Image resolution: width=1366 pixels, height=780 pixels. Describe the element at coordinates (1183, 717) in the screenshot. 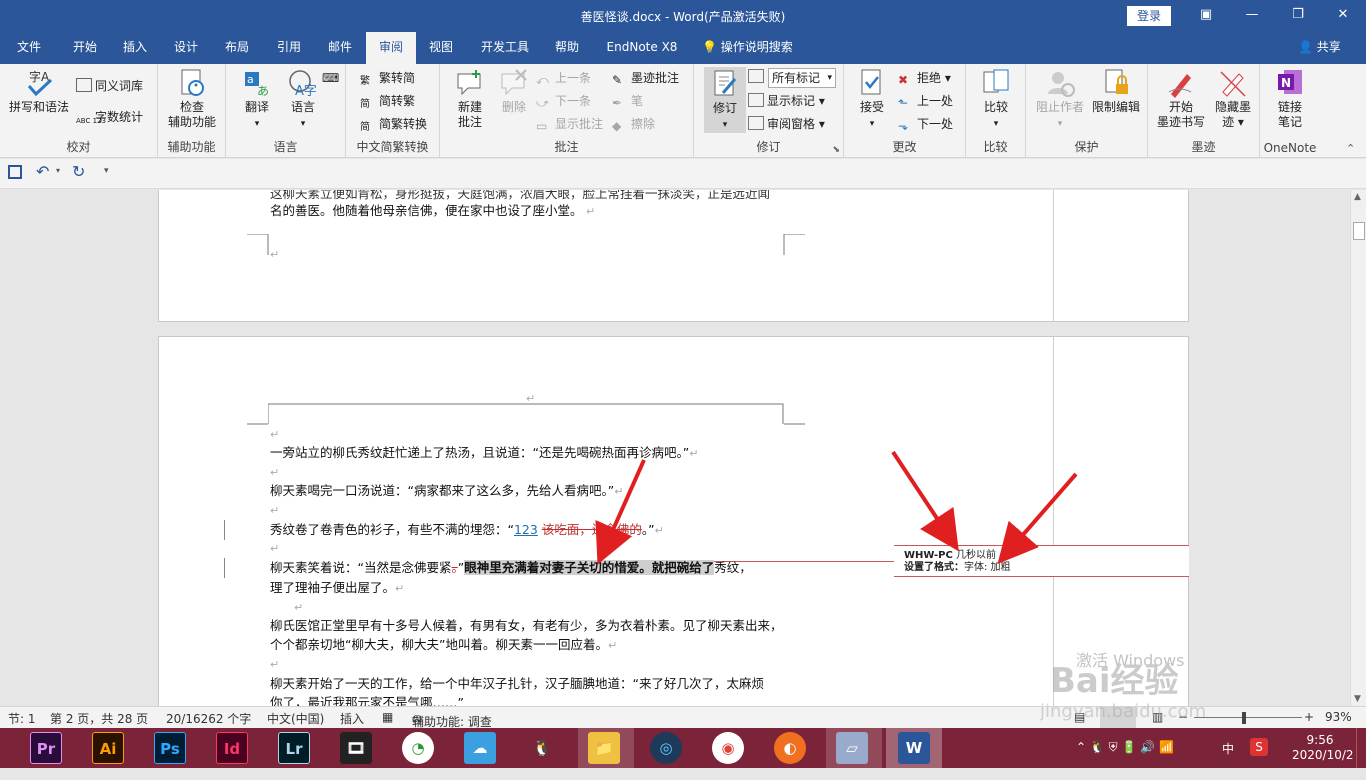

I see `zoom-out-icon: −` at that location.